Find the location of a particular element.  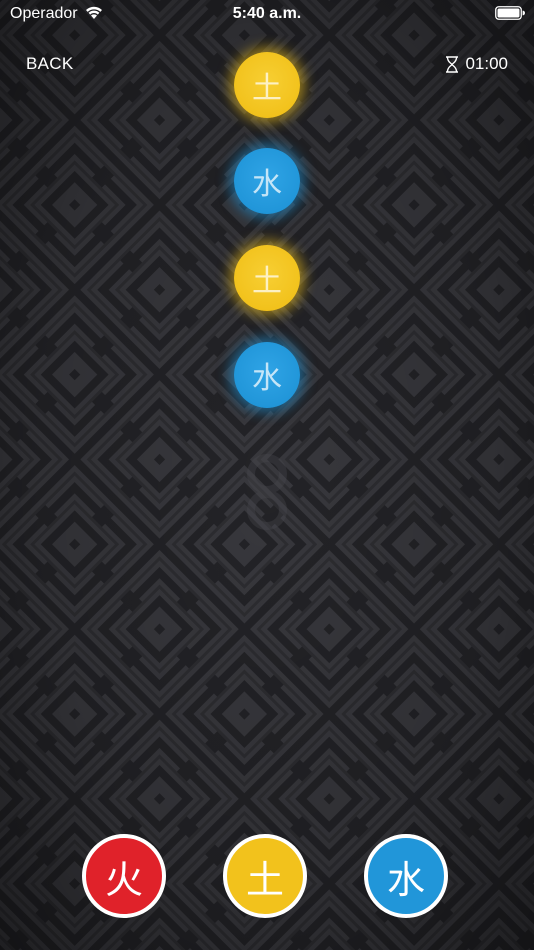

center-symbol-icon is located at coordinates (267, 492).